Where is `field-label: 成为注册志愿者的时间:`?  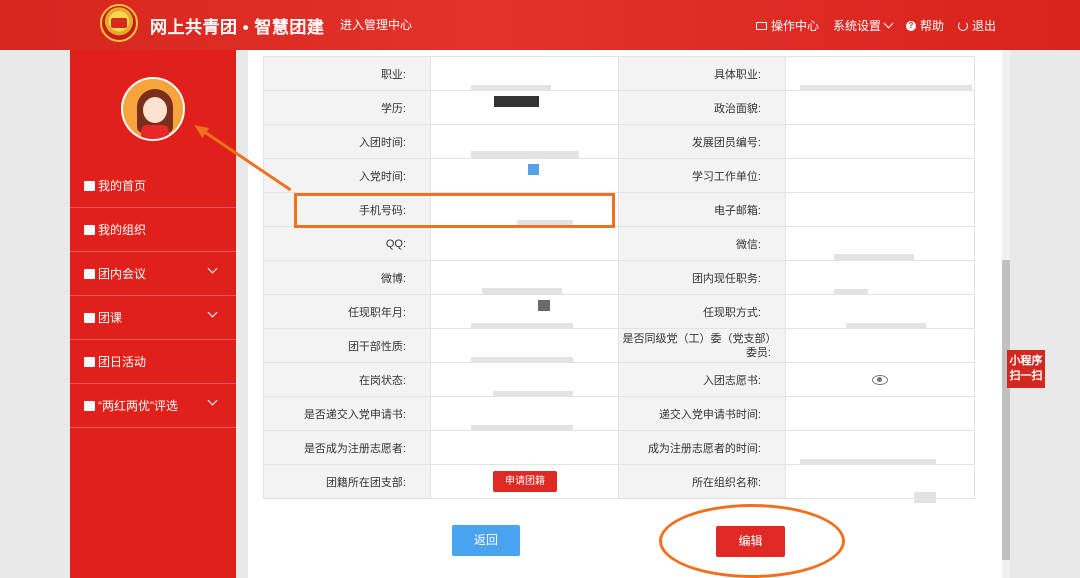
field-label: 成为注册志愿者的时间: is located at coordinates (702, 447).